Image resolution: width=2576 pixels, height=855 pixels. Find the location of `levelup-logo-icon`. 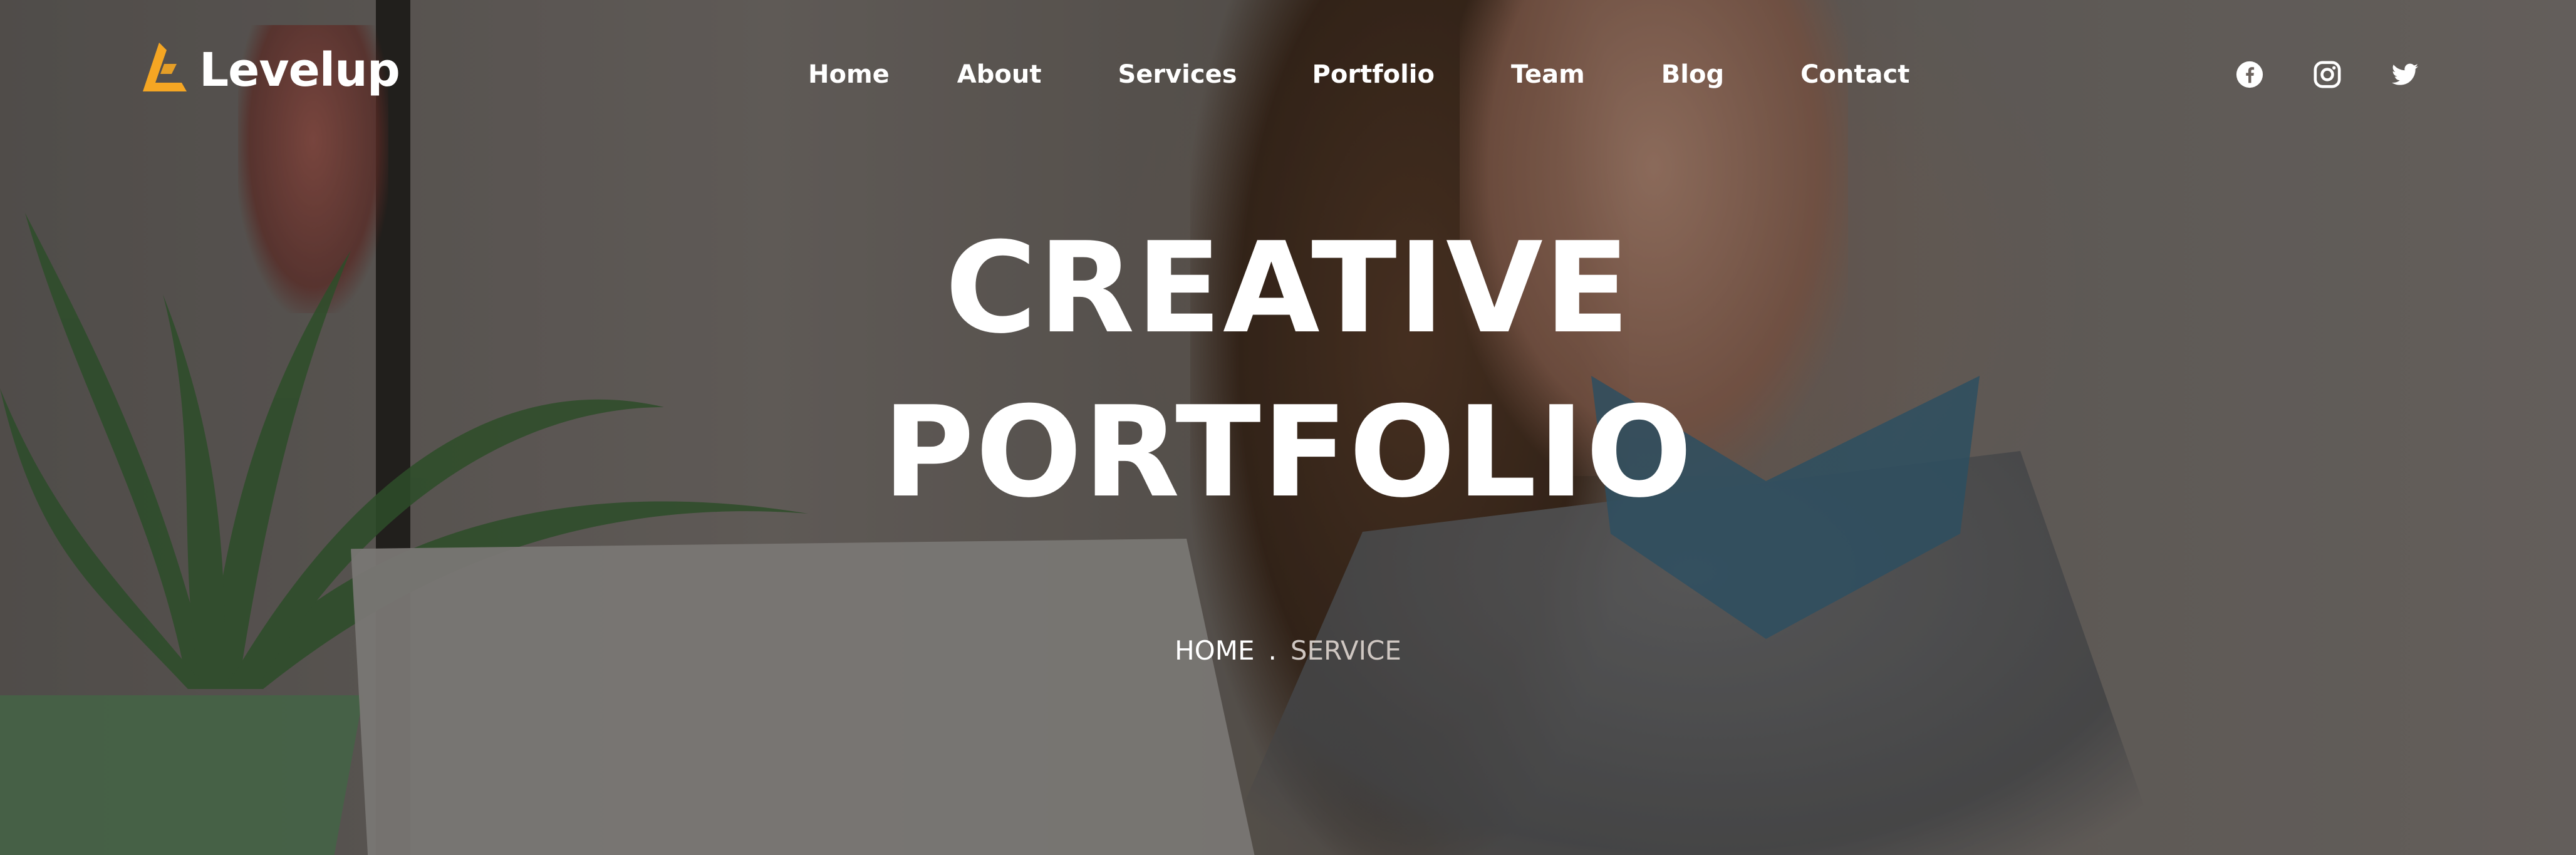

levelup-logo-icon is located at coordinates (165, 70).